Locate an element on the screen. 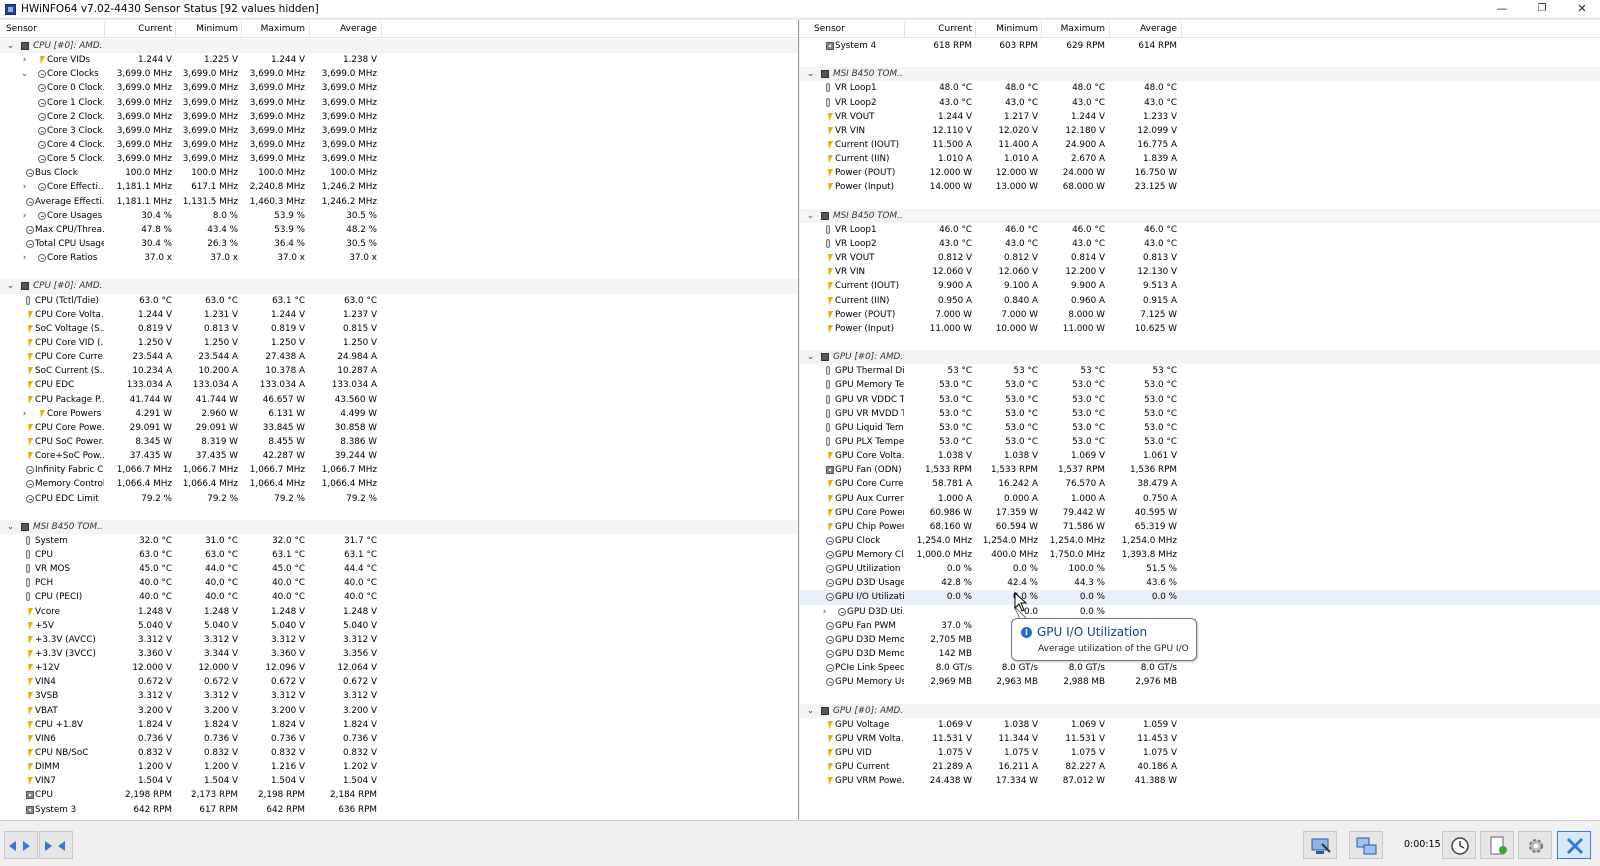 The height and width of the screenshot is (866, 1600). sensor-row-vr-loop1: VR Loop1 48.0 °C 48.0 °C 48.0 °C 48.0 °C is located at coordinates (1200, 88).